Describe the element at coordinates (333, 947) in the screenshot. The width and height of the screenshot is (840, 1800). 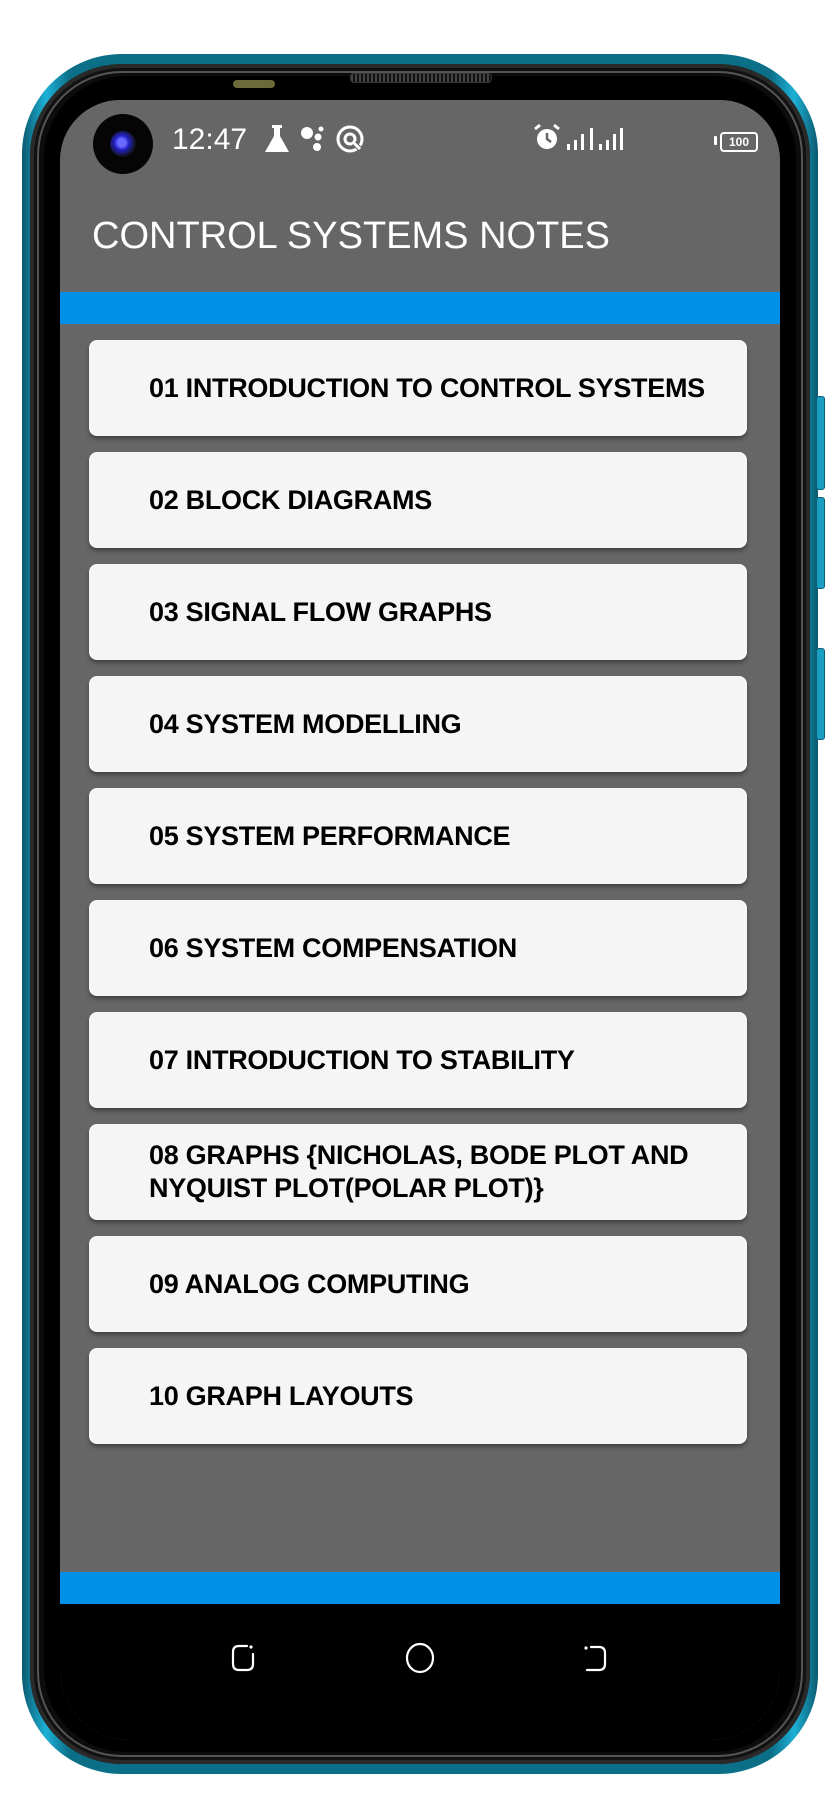
I see `chapter-label: 06 SYSTEM COMPENSATION` at that location.